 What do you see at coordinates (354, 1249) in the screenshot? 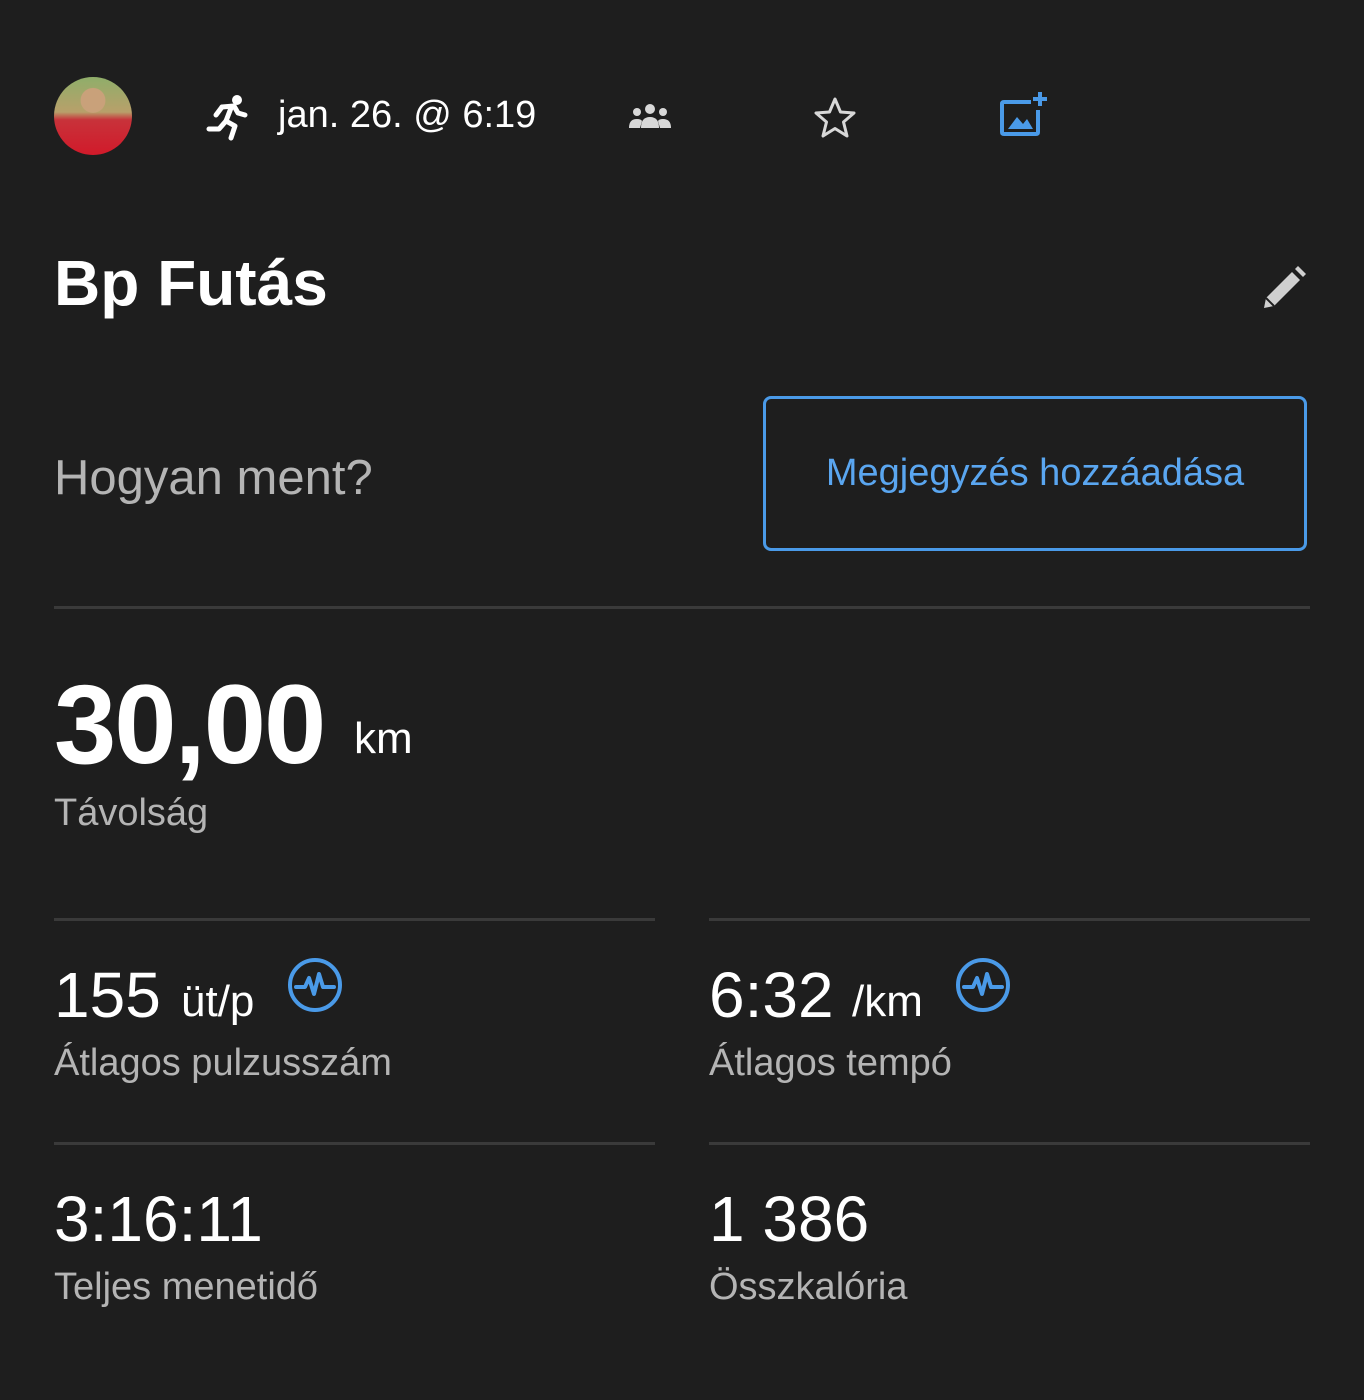
I see `total-time-stat: 3:16:11 Teljes menetidő` at bounding box center [354, 1249].